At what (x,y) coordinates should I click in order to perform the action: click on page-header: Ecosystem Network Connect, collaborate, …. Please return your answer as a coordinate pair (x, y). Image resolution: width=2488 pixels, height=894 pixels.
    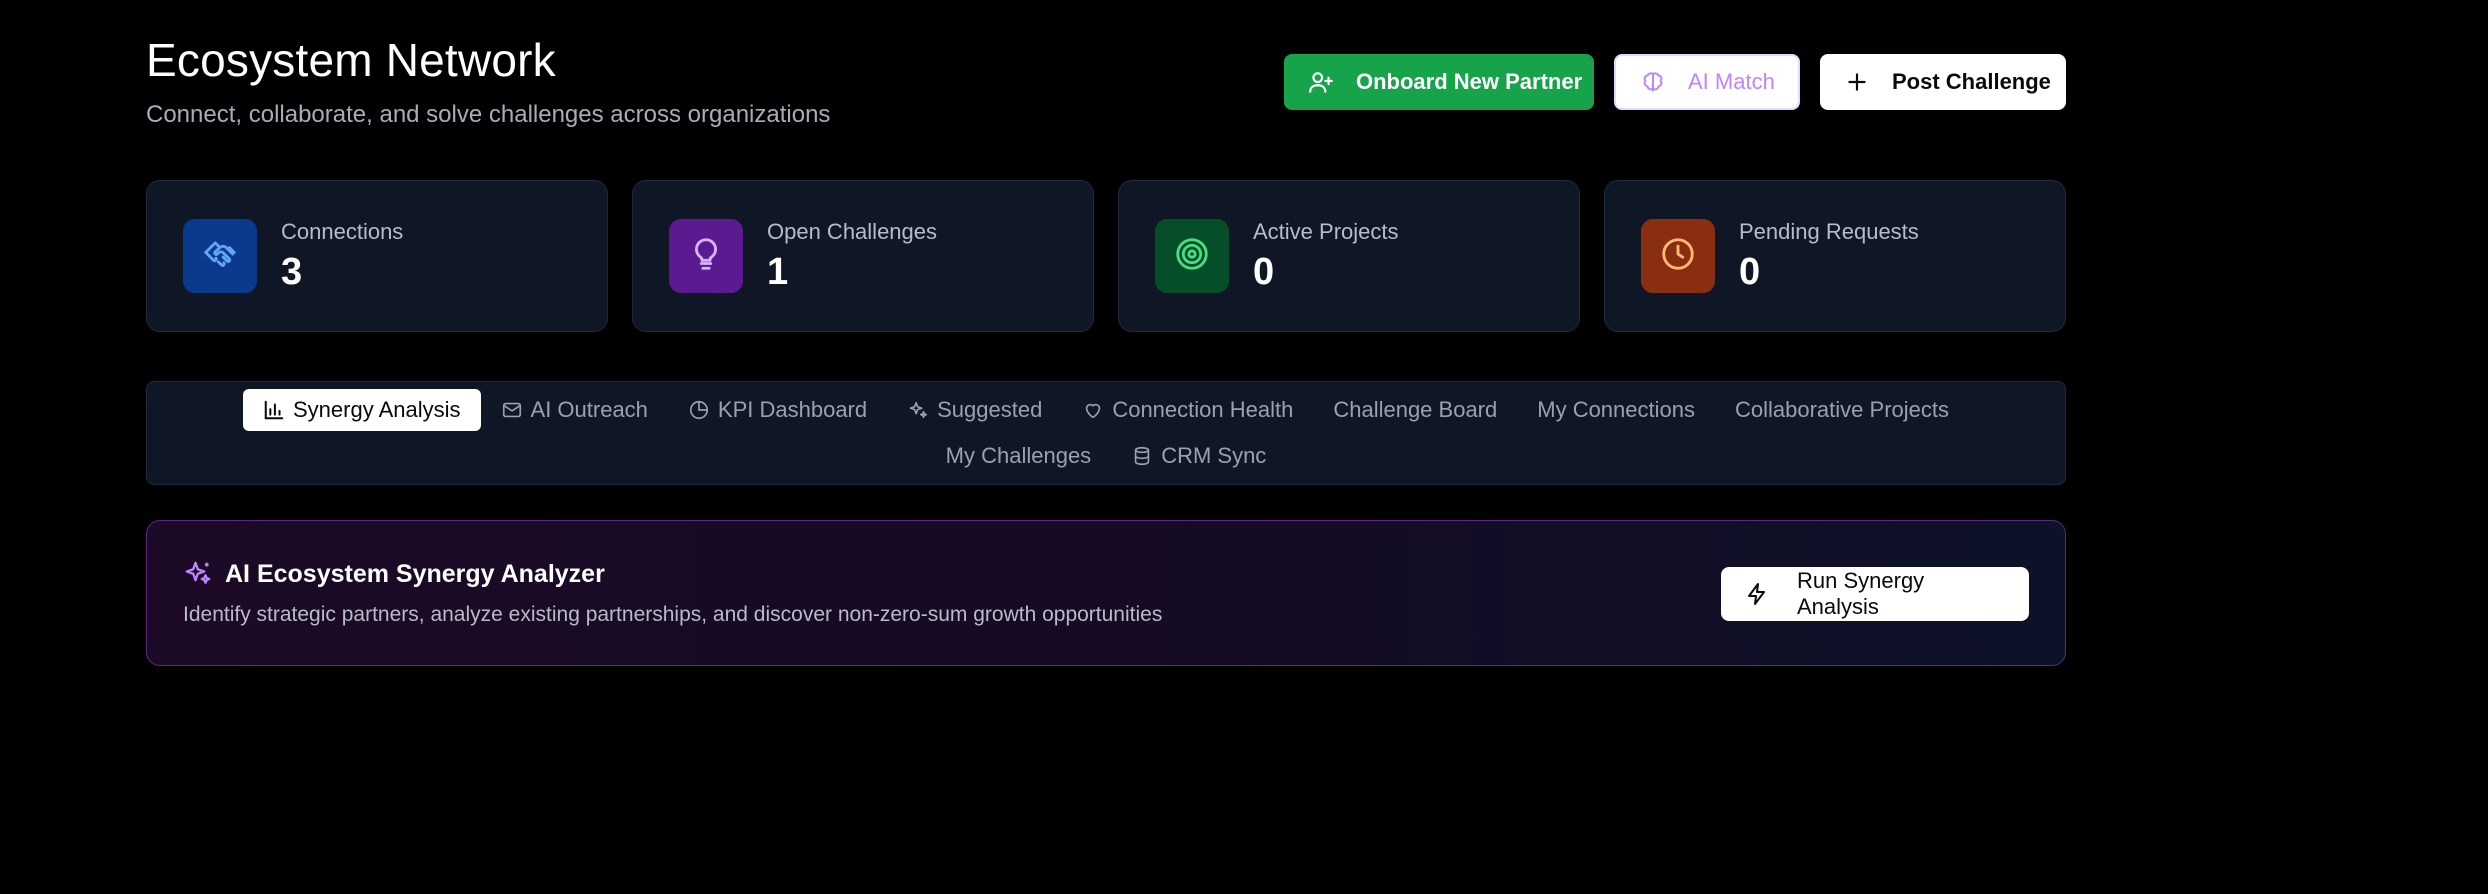
    Looking at the image, I should click on (1106, 85).